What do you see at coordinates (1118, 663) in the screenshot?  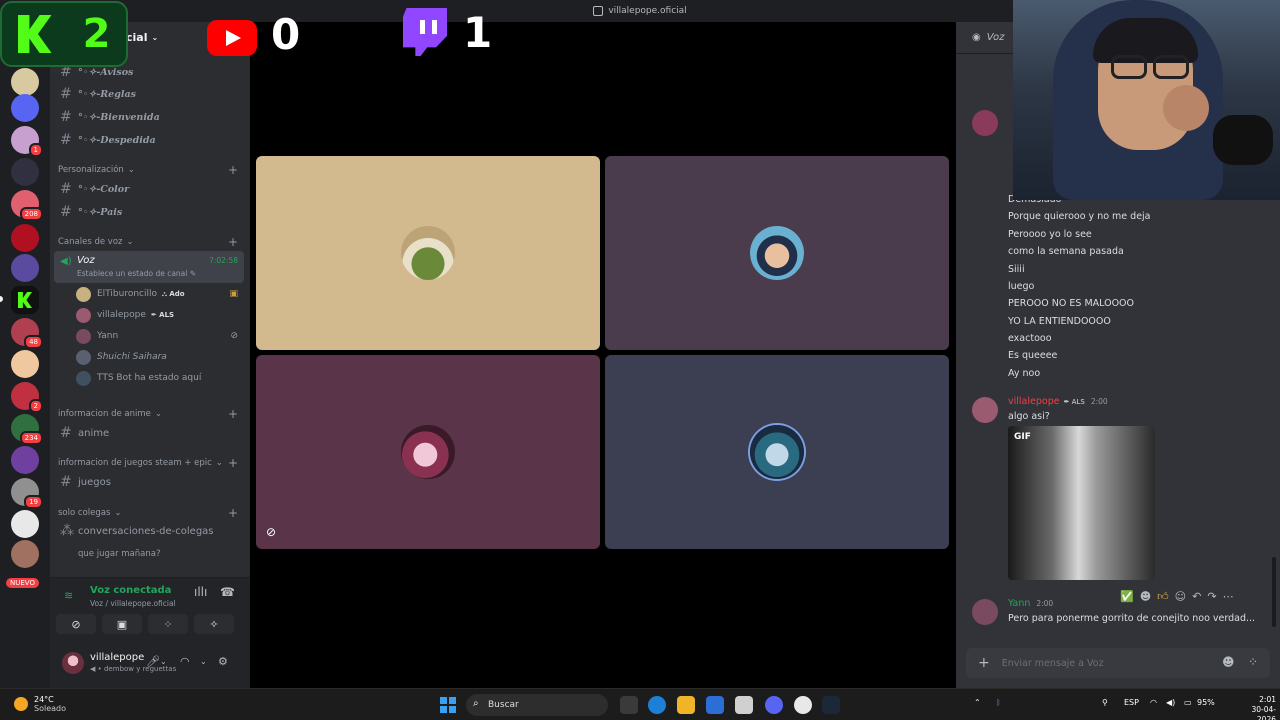 I see `message-input: + Enviar mensaje a Voz ☻ ⁘` at bounding box center [1118, 663].